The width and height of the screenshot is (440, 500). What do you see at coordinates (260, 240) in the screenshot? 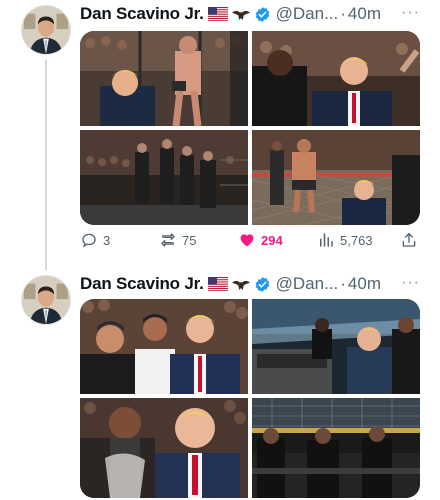
I see `like-button: 294` at bounding box center [260, 240].